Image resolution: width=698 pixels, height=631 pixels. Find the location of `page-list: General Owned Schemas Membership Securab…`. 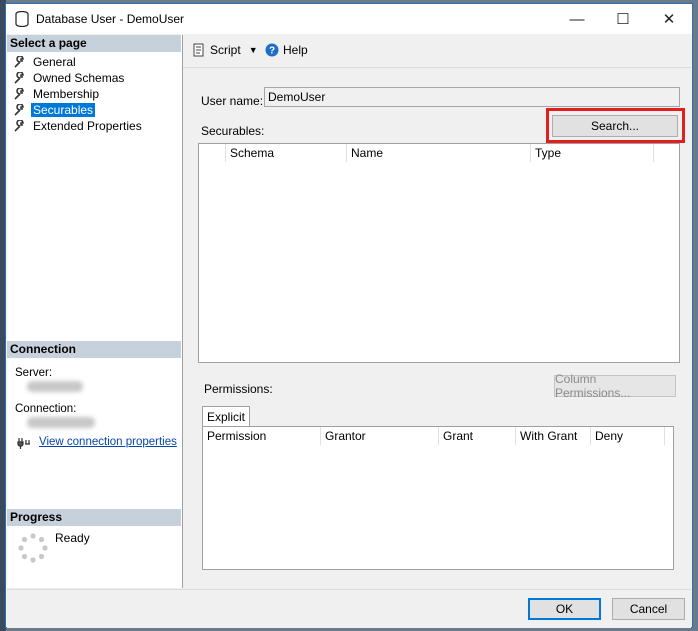

page-list: General Owned Schemas Membership Securab… is located at coordinates (78, 94).